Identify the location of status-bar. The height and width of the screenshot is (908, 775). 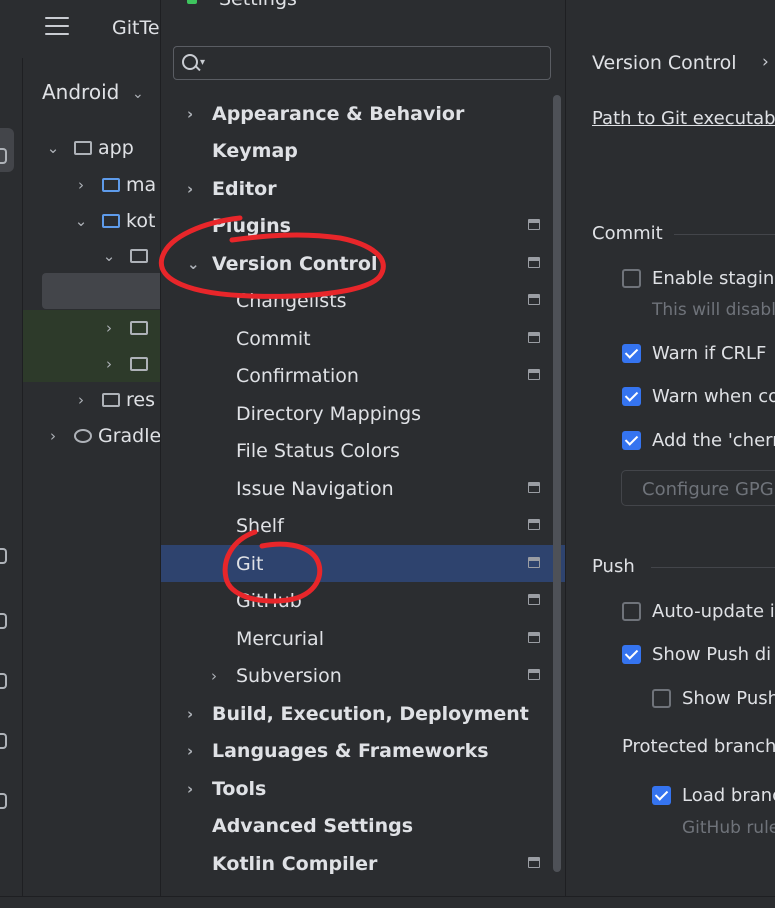
(387, 902).